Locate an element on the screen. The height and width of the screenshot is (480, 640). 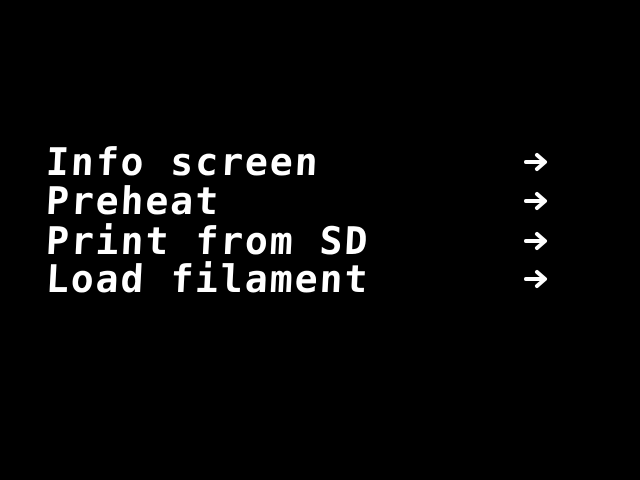
menu-item-label: Print from SD is located at coordinates (207, 241).